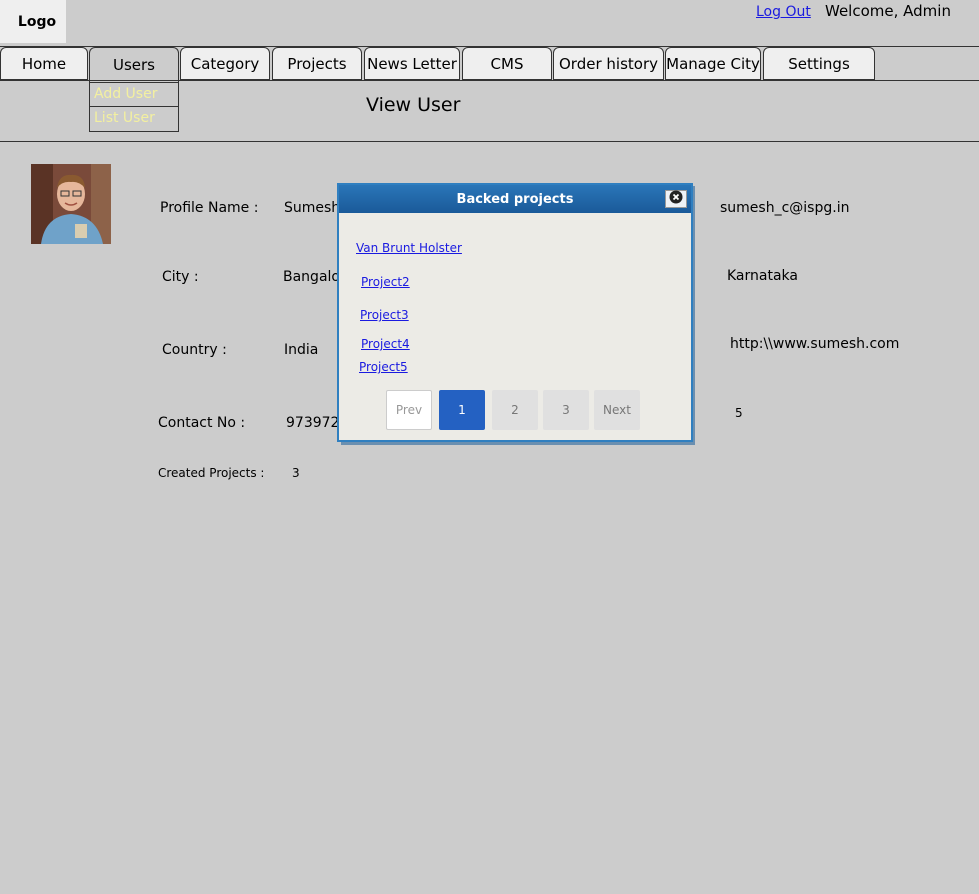 This screenshot has width=979, height=894. I want to click on country-label: Country :, so click(194, 350).